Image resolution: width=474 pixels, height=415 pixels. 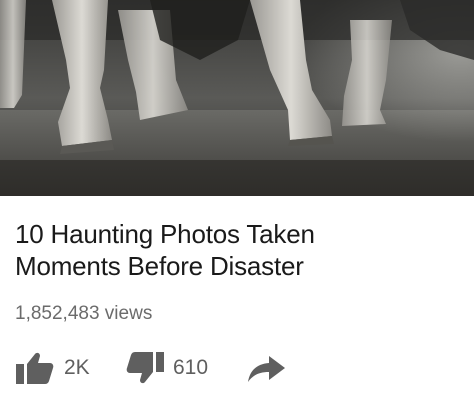 I want to click on like-button: 2K, so click(x=65, y=368).